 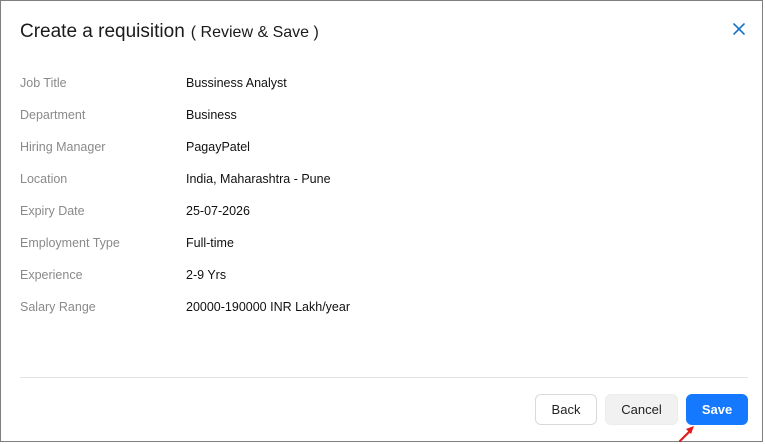 I want to click on field-row-location: Location India, Maharashtra - Pune, so click(x=370, y=179).